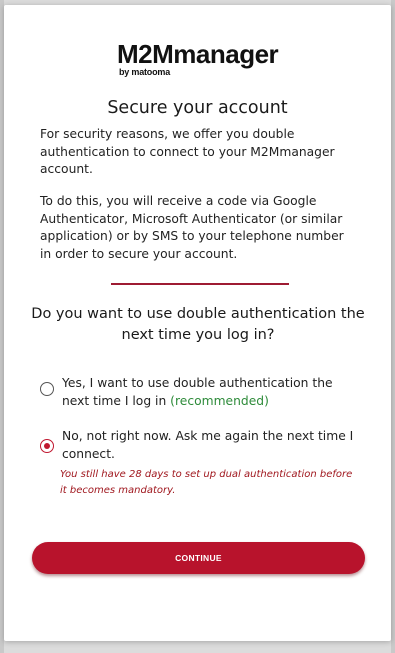  I want to click on backdrop-edge, so click(393, 326).